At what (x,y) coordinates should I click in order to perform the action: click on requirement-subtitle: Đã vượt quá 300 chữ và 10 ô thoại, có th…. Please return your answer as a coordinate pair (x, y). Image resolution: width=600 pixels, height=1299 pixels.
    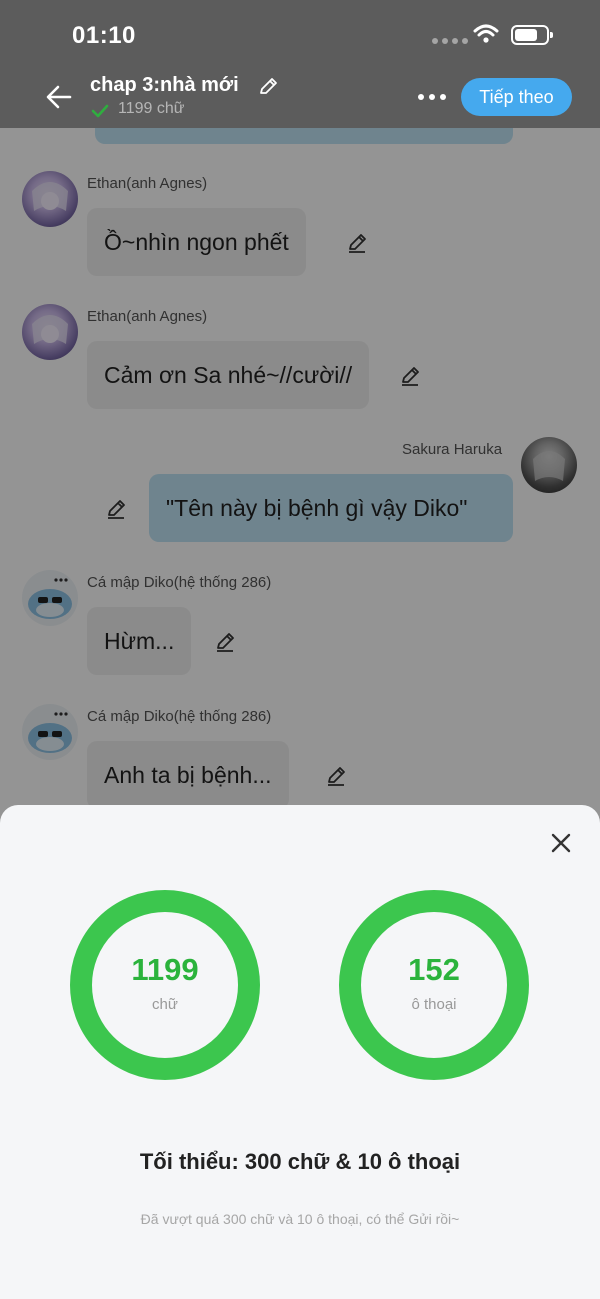
    Looking at the image, I should click on (300, 1219).